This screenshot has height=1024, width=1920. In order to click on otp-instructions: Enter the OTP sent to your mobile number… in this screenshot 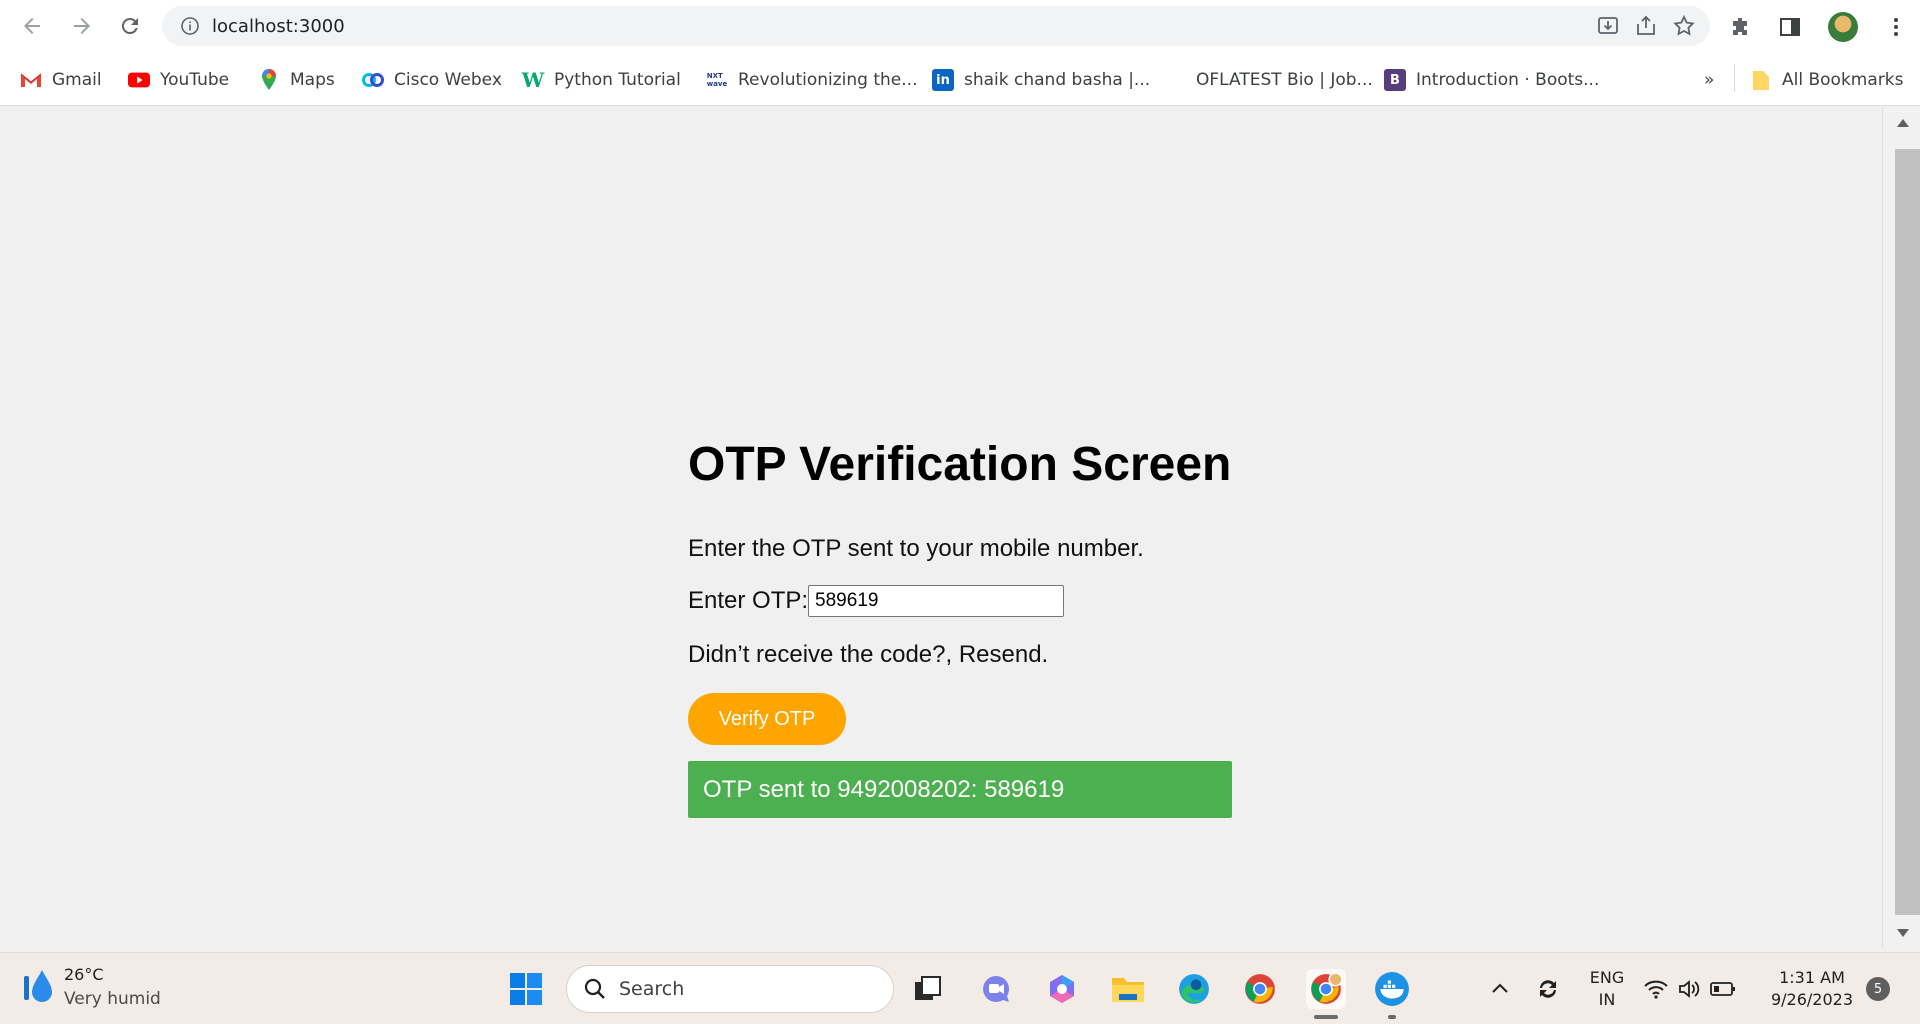, I will do `click(916, 548)`.